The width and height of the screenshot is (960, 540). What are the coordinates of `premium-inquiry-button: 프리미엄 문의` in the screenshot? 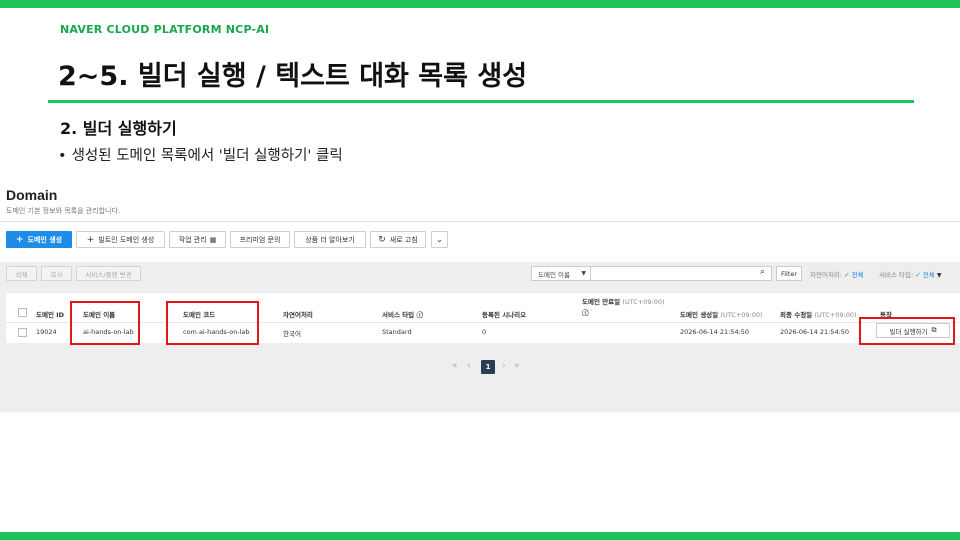 It's located at (260, 239).